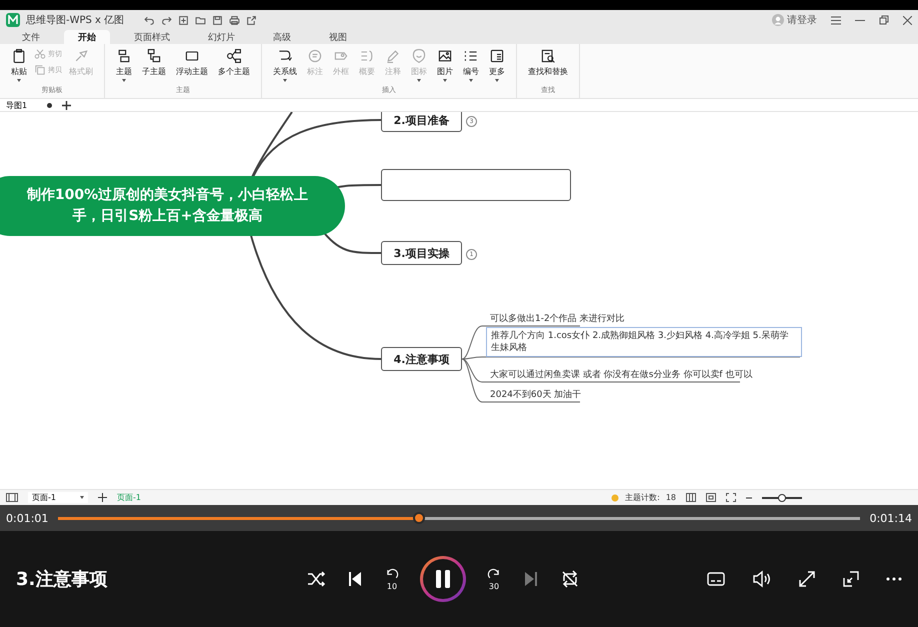  Describe the element at coordinates (355, 579) in the screenshot. I see `previous-button` at that location.